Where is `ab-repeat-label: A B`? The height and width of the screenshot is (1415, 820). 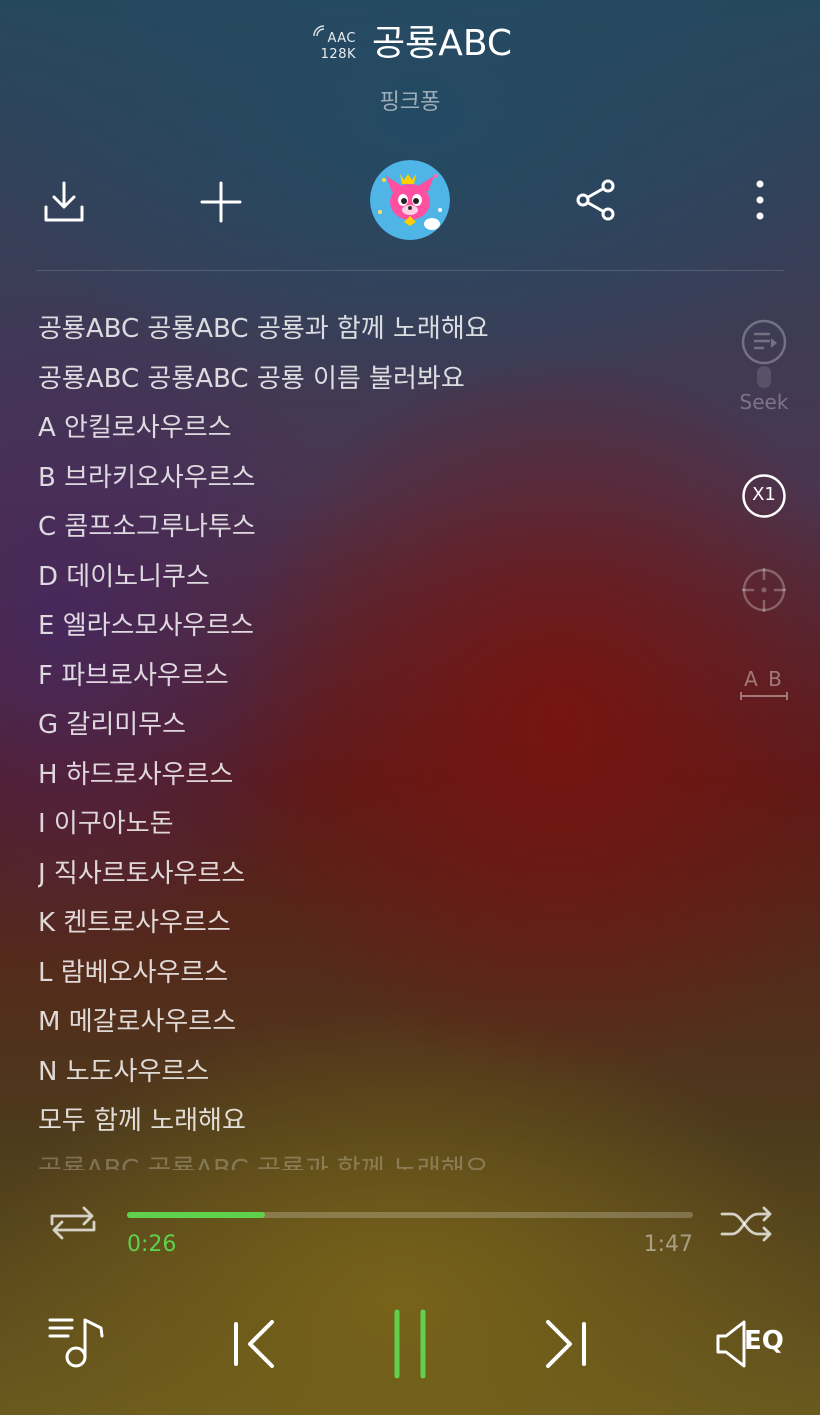 ab-repeat-label: A B is located at coordinates (764, 679).